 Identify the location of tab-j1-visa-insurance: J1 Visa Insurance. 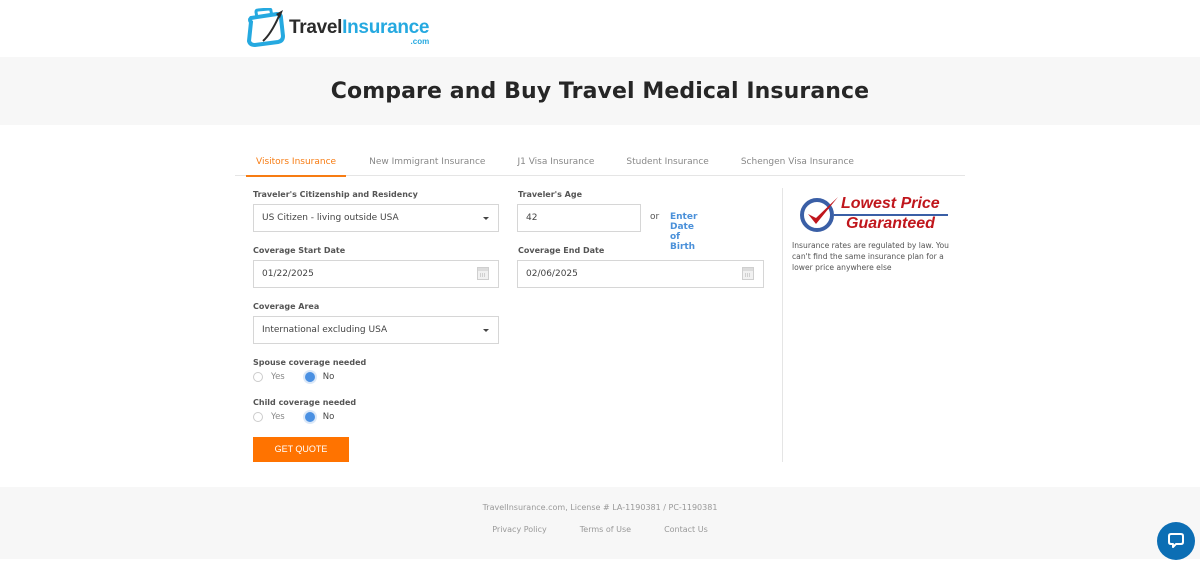
(555, 162).